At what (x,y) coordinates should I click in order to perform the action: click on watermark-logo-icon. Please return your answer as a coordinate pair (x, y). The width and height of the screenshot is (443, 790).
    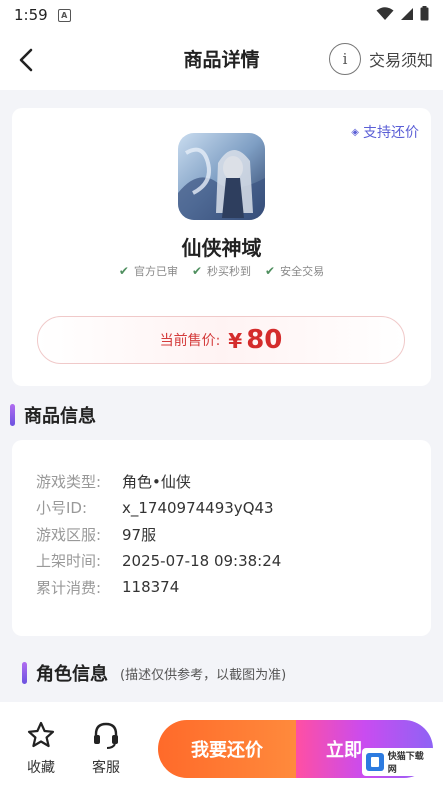
    Looking at the image, I should click on (375, 762).